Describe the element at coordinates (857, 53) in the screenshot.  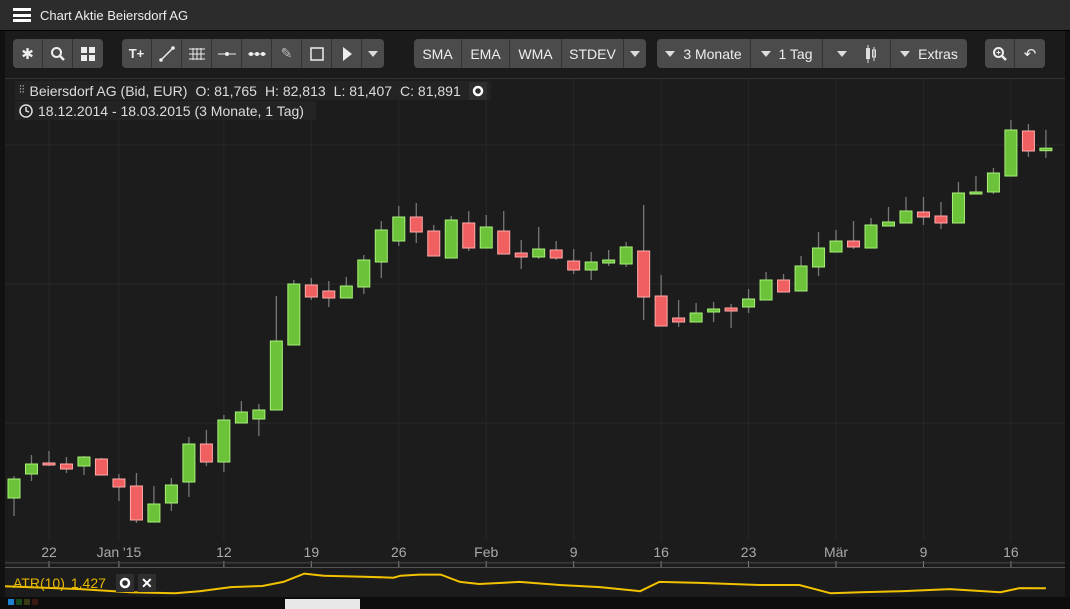
I see `chart-type-dropdown` at that location.